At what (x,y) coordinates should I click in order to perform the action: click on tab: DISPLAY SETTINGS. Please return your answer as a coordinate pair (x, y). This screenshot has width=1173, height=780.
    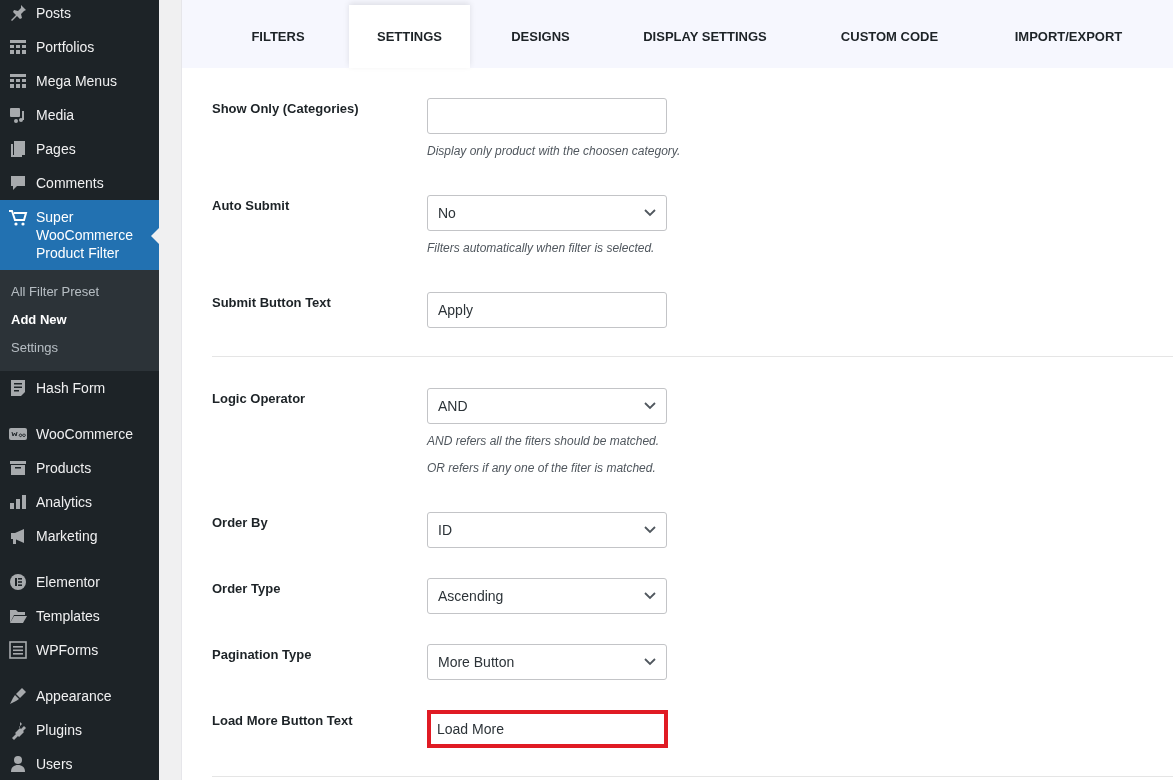
    Looking at the image, I should click on (705, 36).